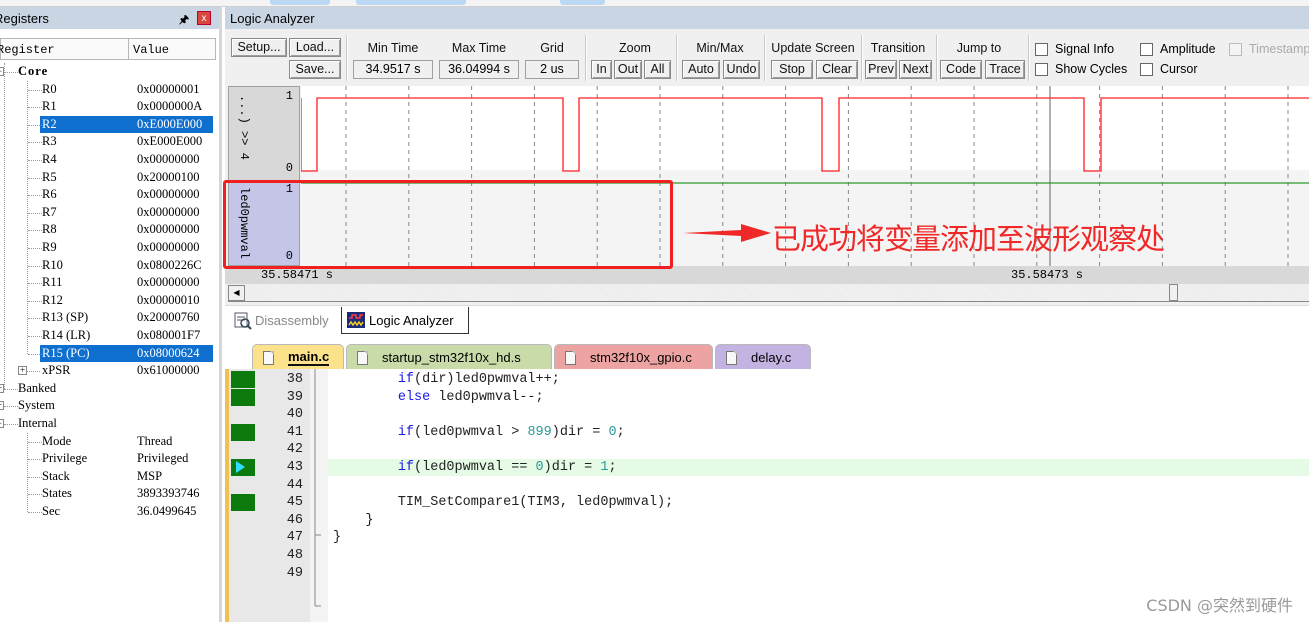  I want to click on code-line: 42, so click(769, 450).